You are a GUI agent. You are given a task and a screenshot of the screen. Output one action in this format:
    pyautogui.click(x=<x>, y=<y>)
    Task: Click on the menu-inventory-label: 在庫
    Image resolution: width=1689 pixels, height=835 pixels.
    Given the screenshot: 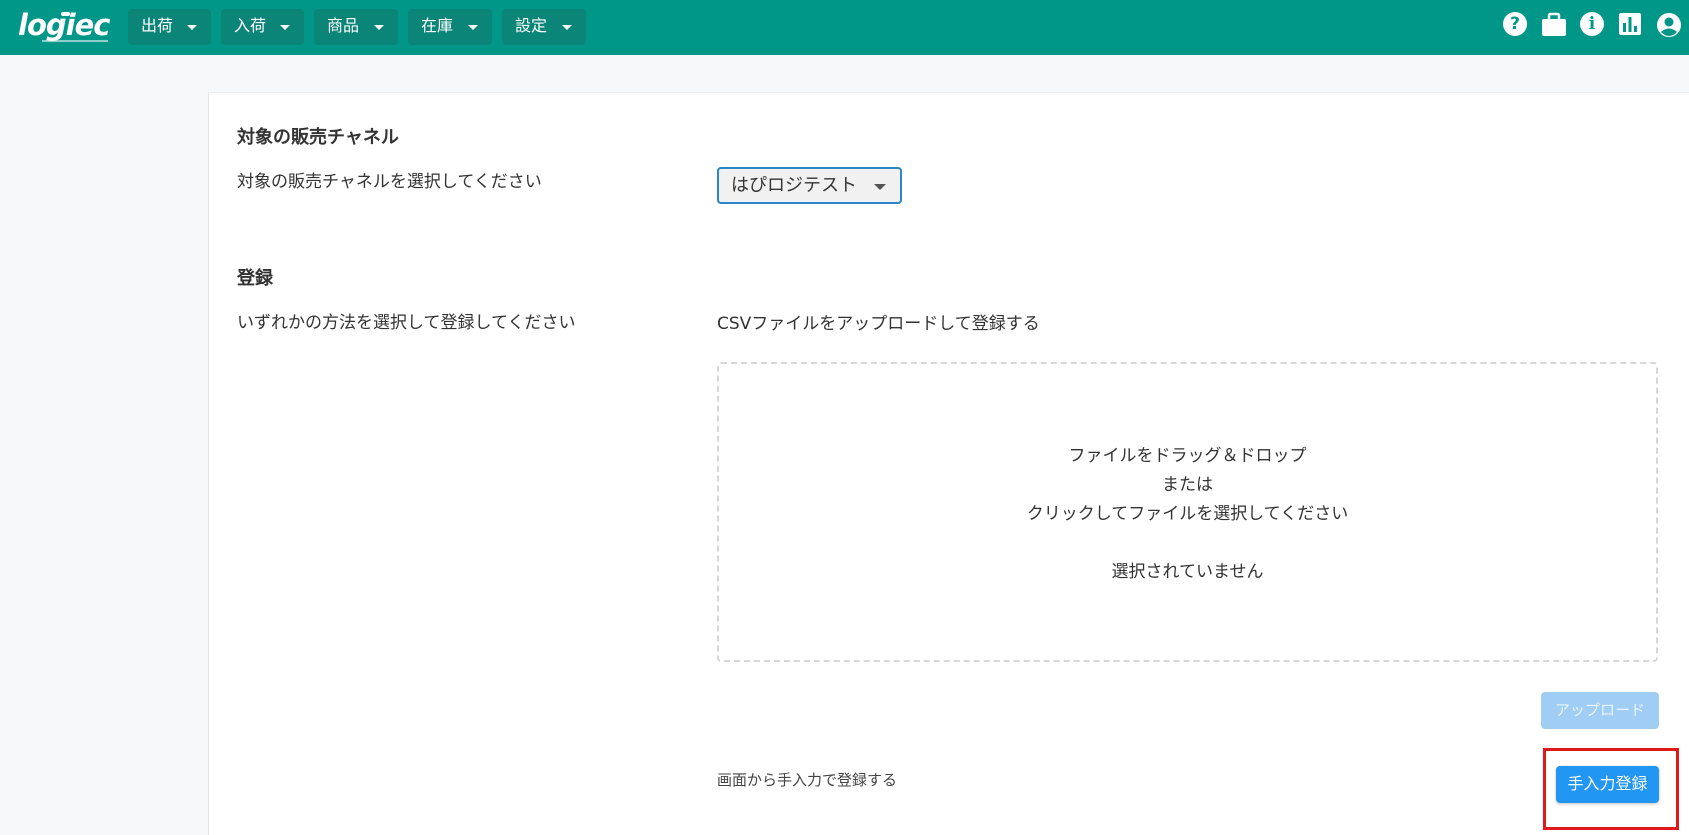 What is the action you would take?
    pyautogui.click(x=437, y=25)
    